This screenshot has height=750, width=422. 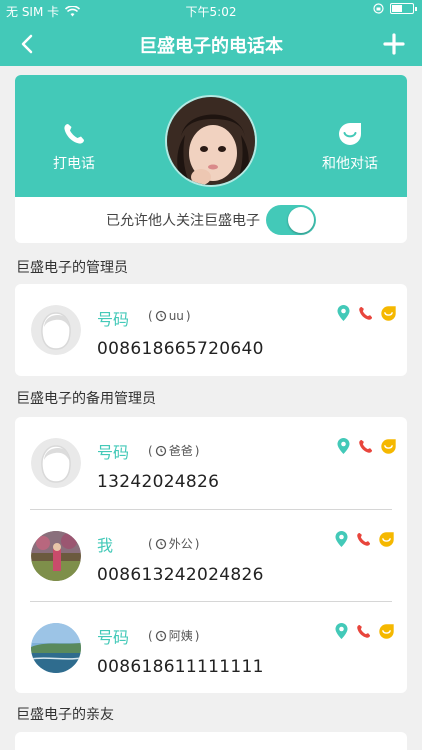 What do you see at coordinates (174, 636) in the screenshot?
I see `contact-tag: ( 阿姨)` at bounding box center [174, 636].